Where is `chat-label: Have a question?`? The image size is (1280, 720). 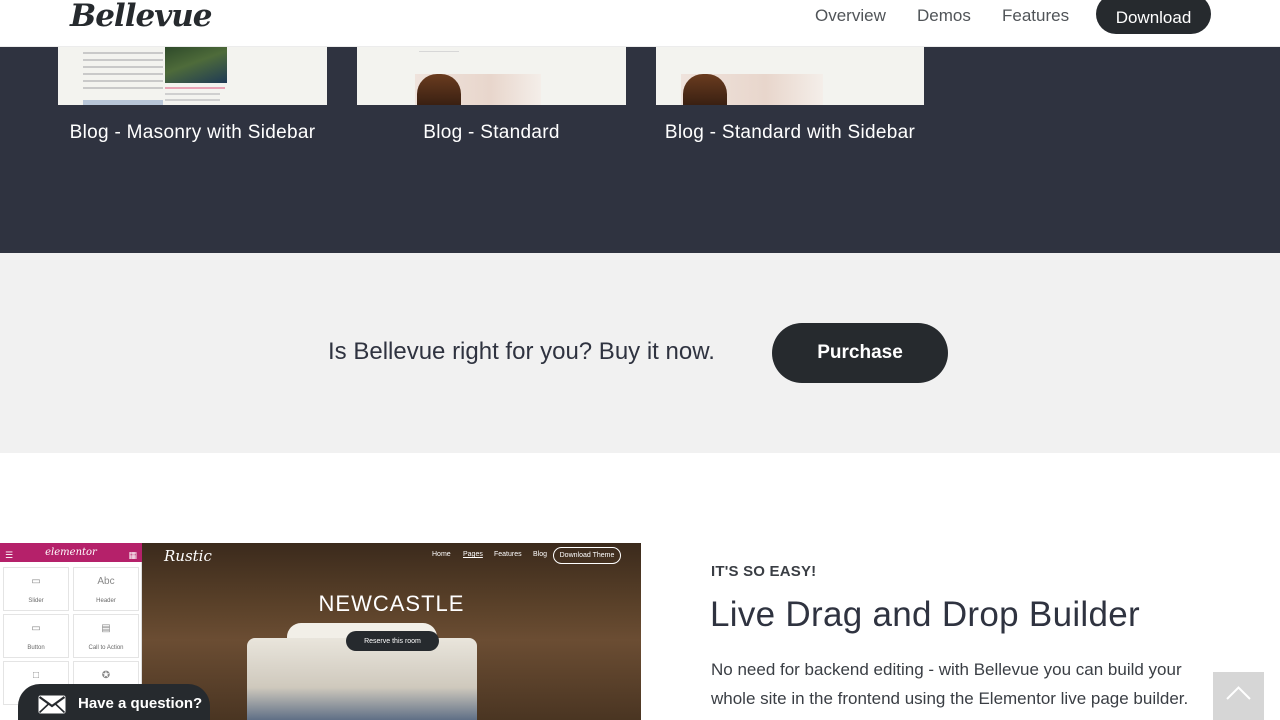 chat-label: Have a question? is located at coordinates (140, 703).